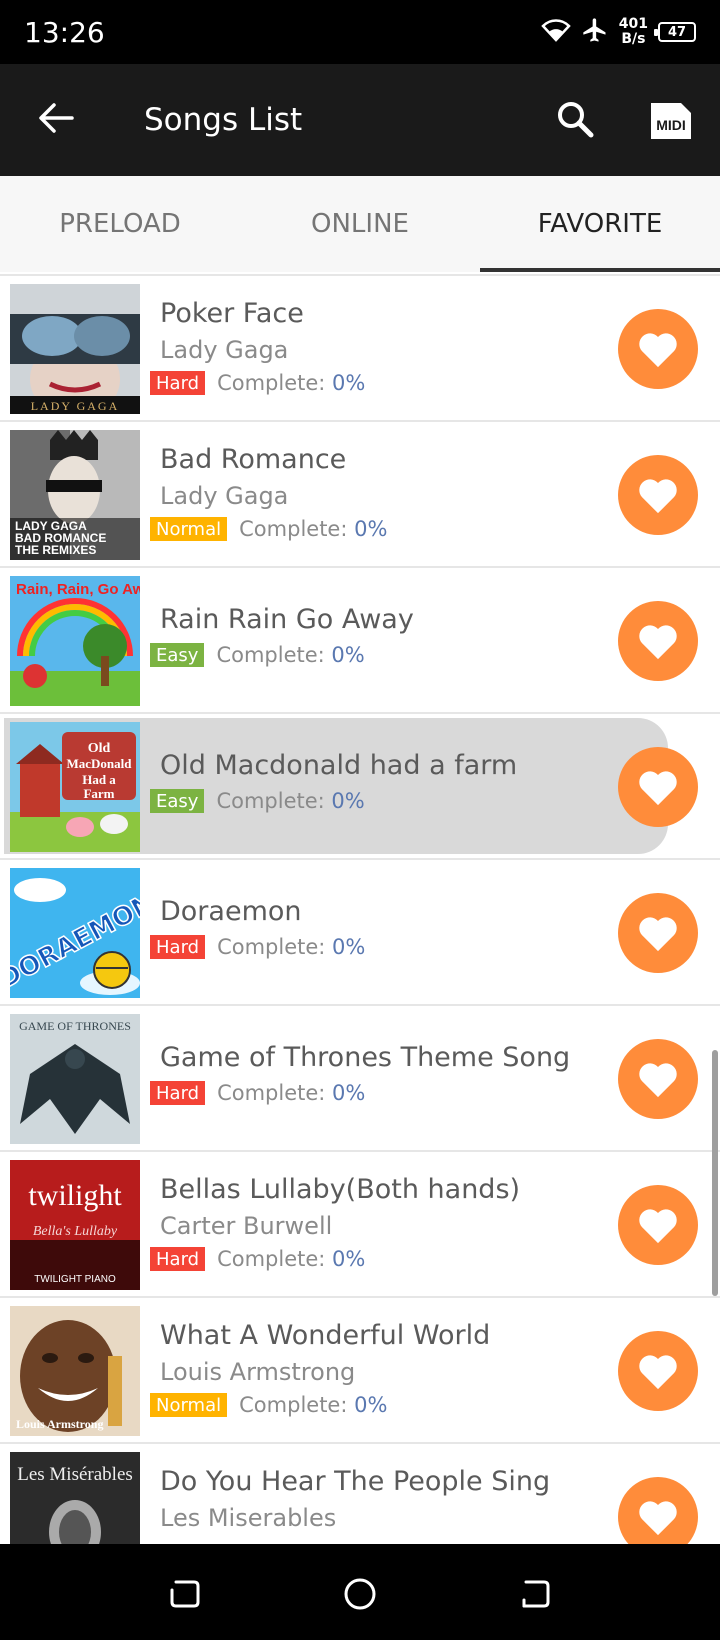 This screenshot has width=720, height=1640. Describe the element at coordinates (75, 1231) in the screenshot. I see `svg-text: Bella's Lullaby` at that location.